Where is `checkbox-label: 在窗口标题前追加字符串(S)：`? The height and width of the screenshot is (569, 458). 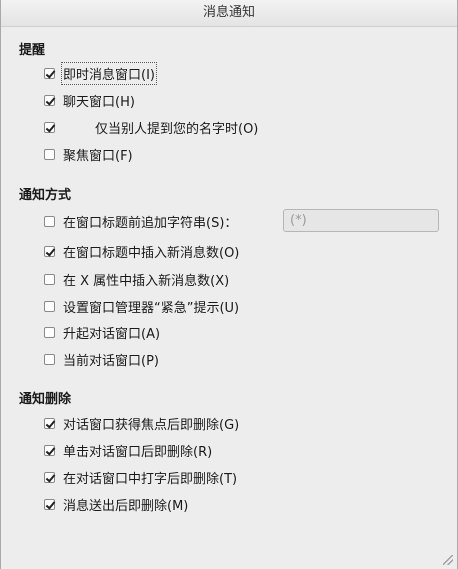 checkbox-label: 在窗口标题前追加字符串(S)： is located at coordinates (150, 223).